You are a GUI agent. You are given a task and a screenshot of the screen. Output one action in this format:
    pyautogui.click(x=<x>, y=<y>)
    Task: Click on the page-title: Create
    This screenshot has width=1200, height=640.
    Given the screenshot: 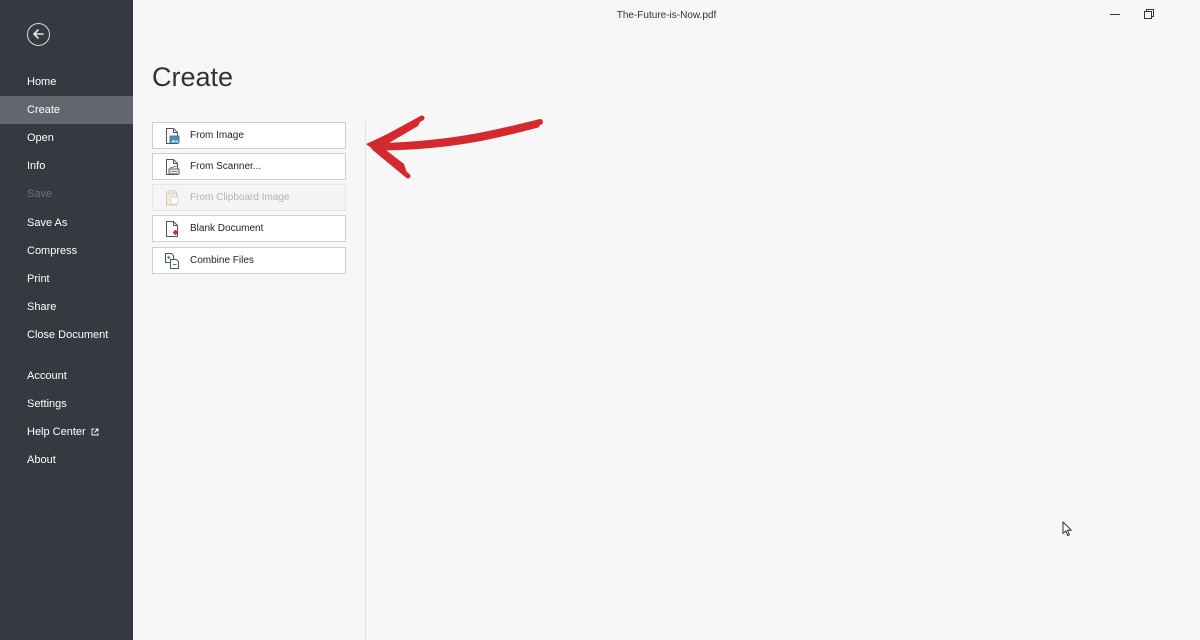 What is the action you would take?
    pyautogui.click(x=193, y=77)
    